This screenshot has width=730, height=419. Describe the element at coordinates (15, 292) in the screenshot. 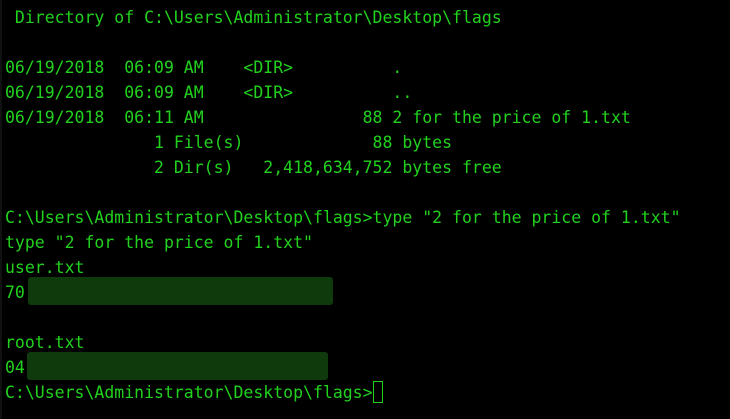

I see `user-flag-value: 70` at that location.